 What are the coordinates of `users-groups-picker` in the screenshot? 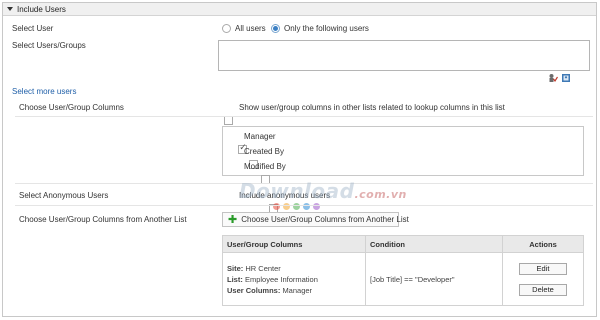 It's located at (404, 55).